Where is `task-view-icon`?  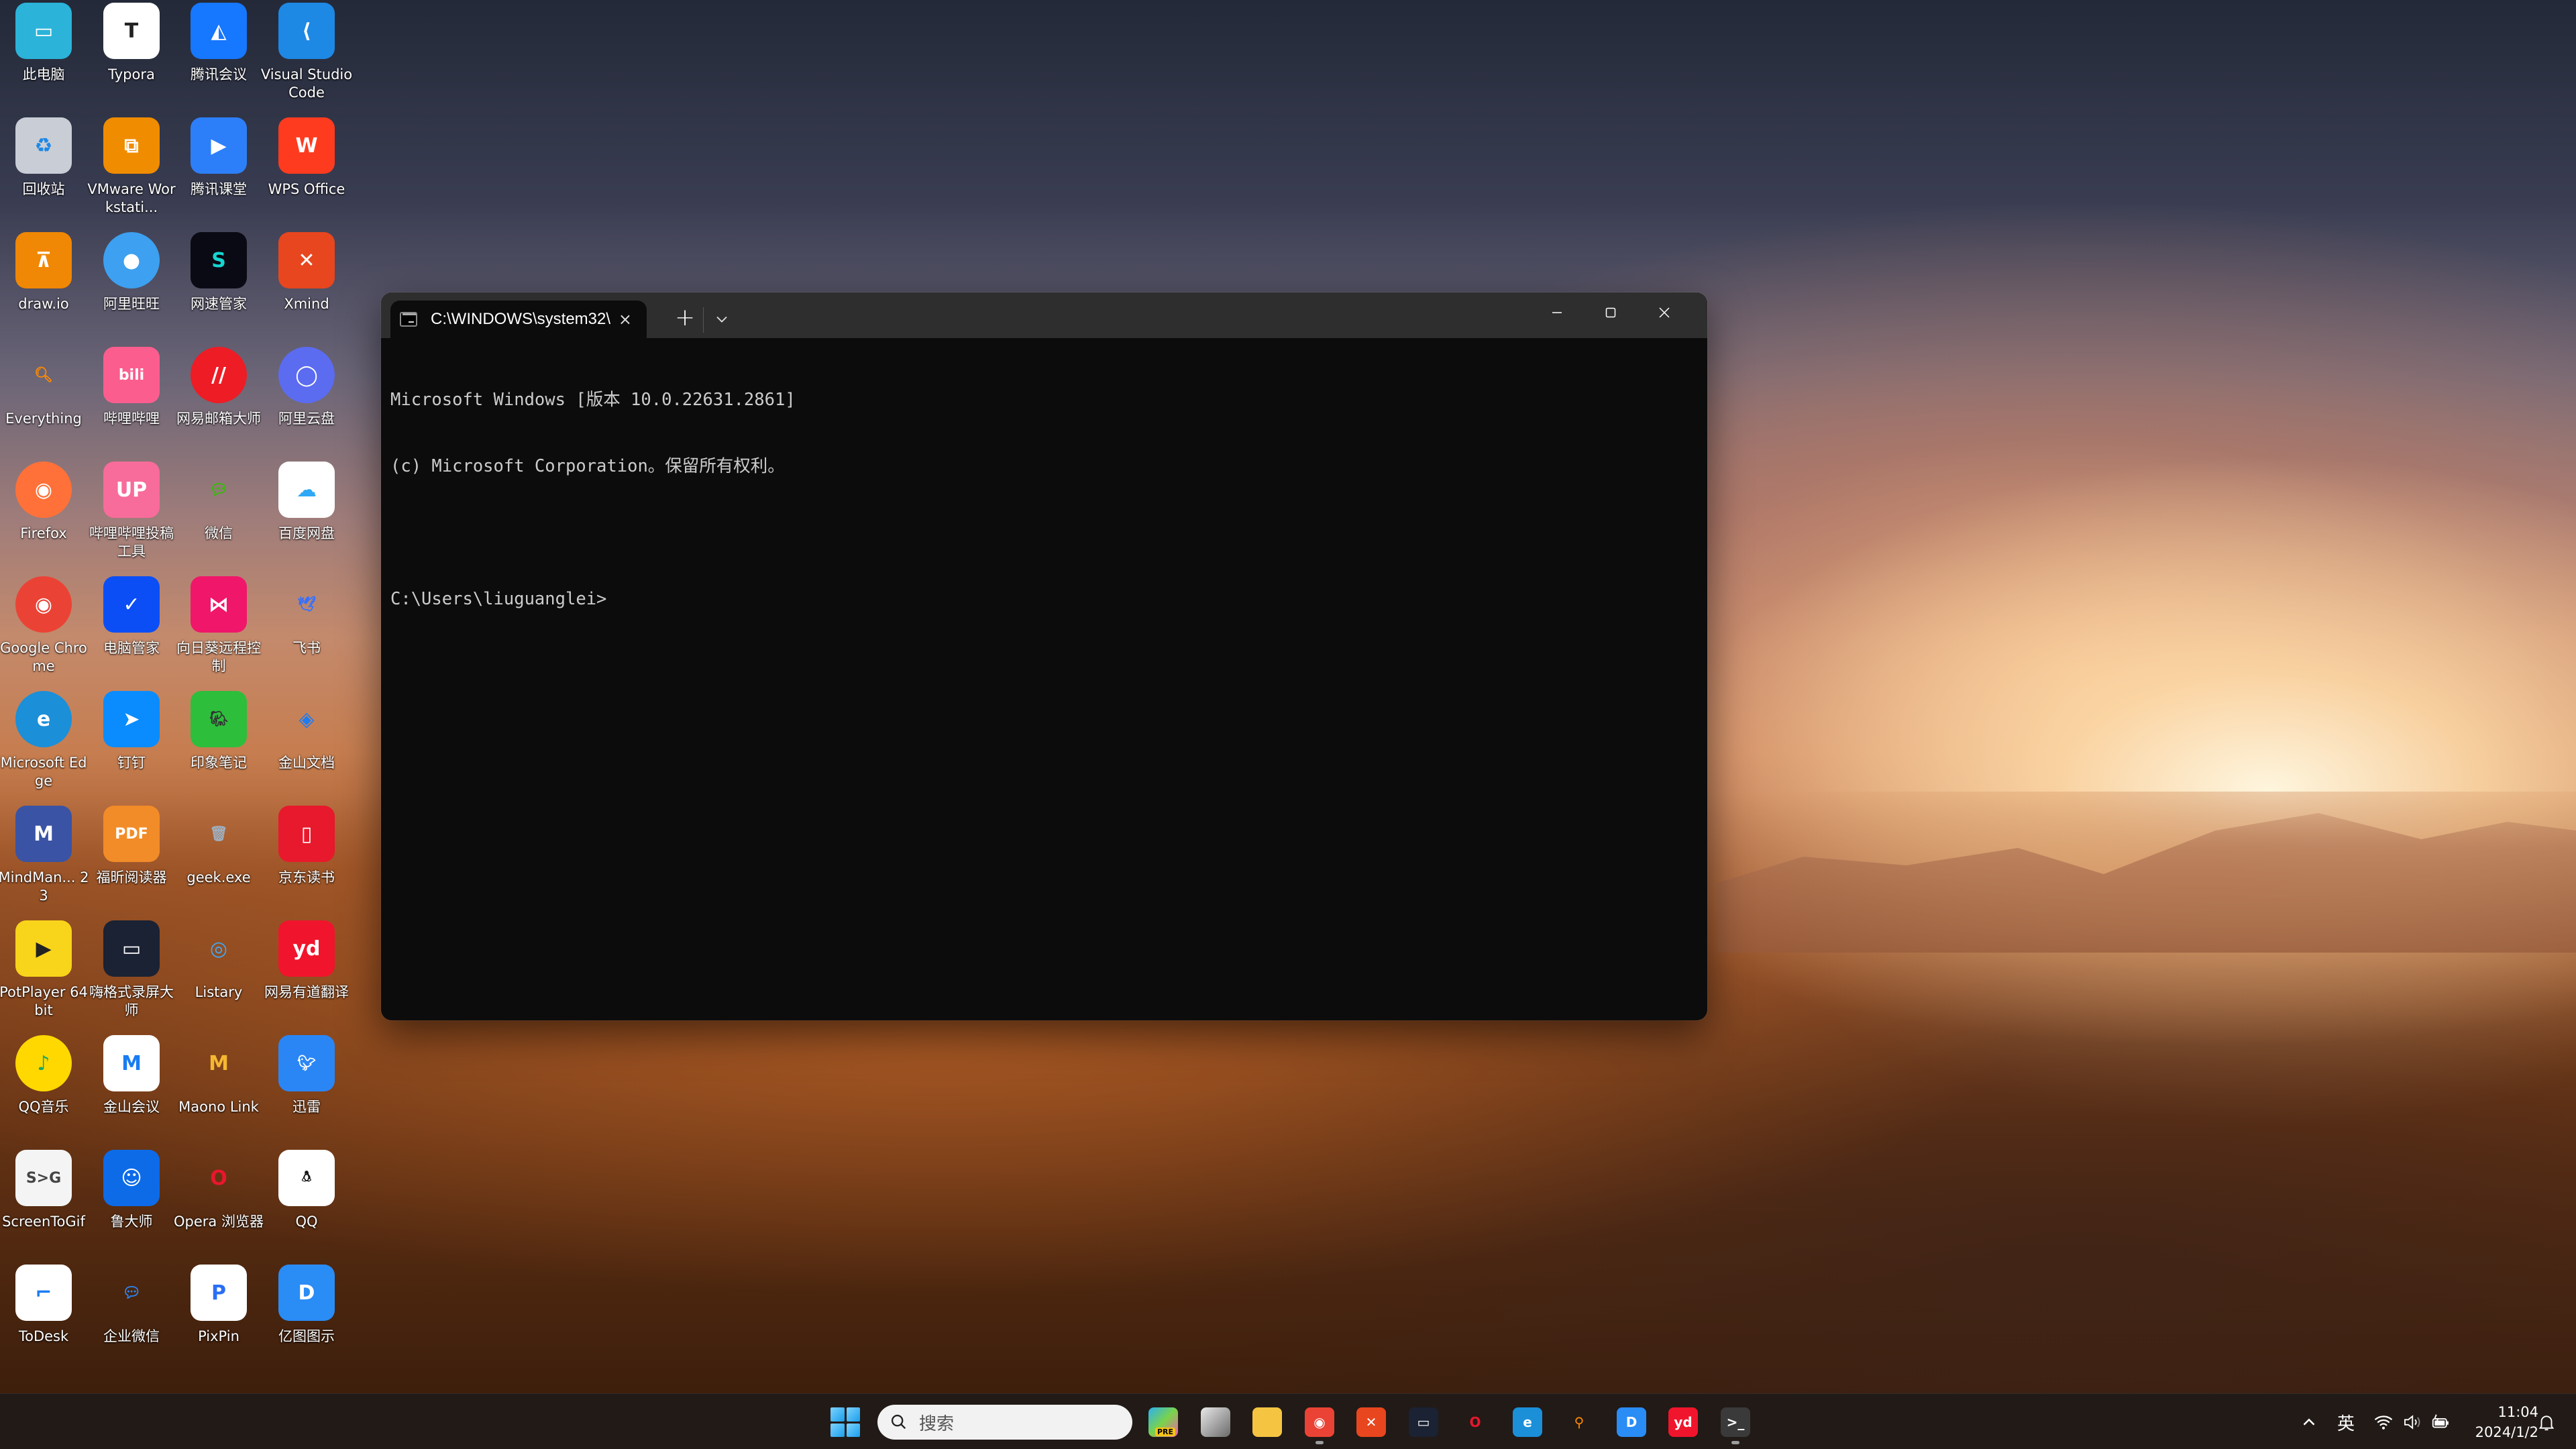
task-view-icon is located at coordinates (1215, 1422).